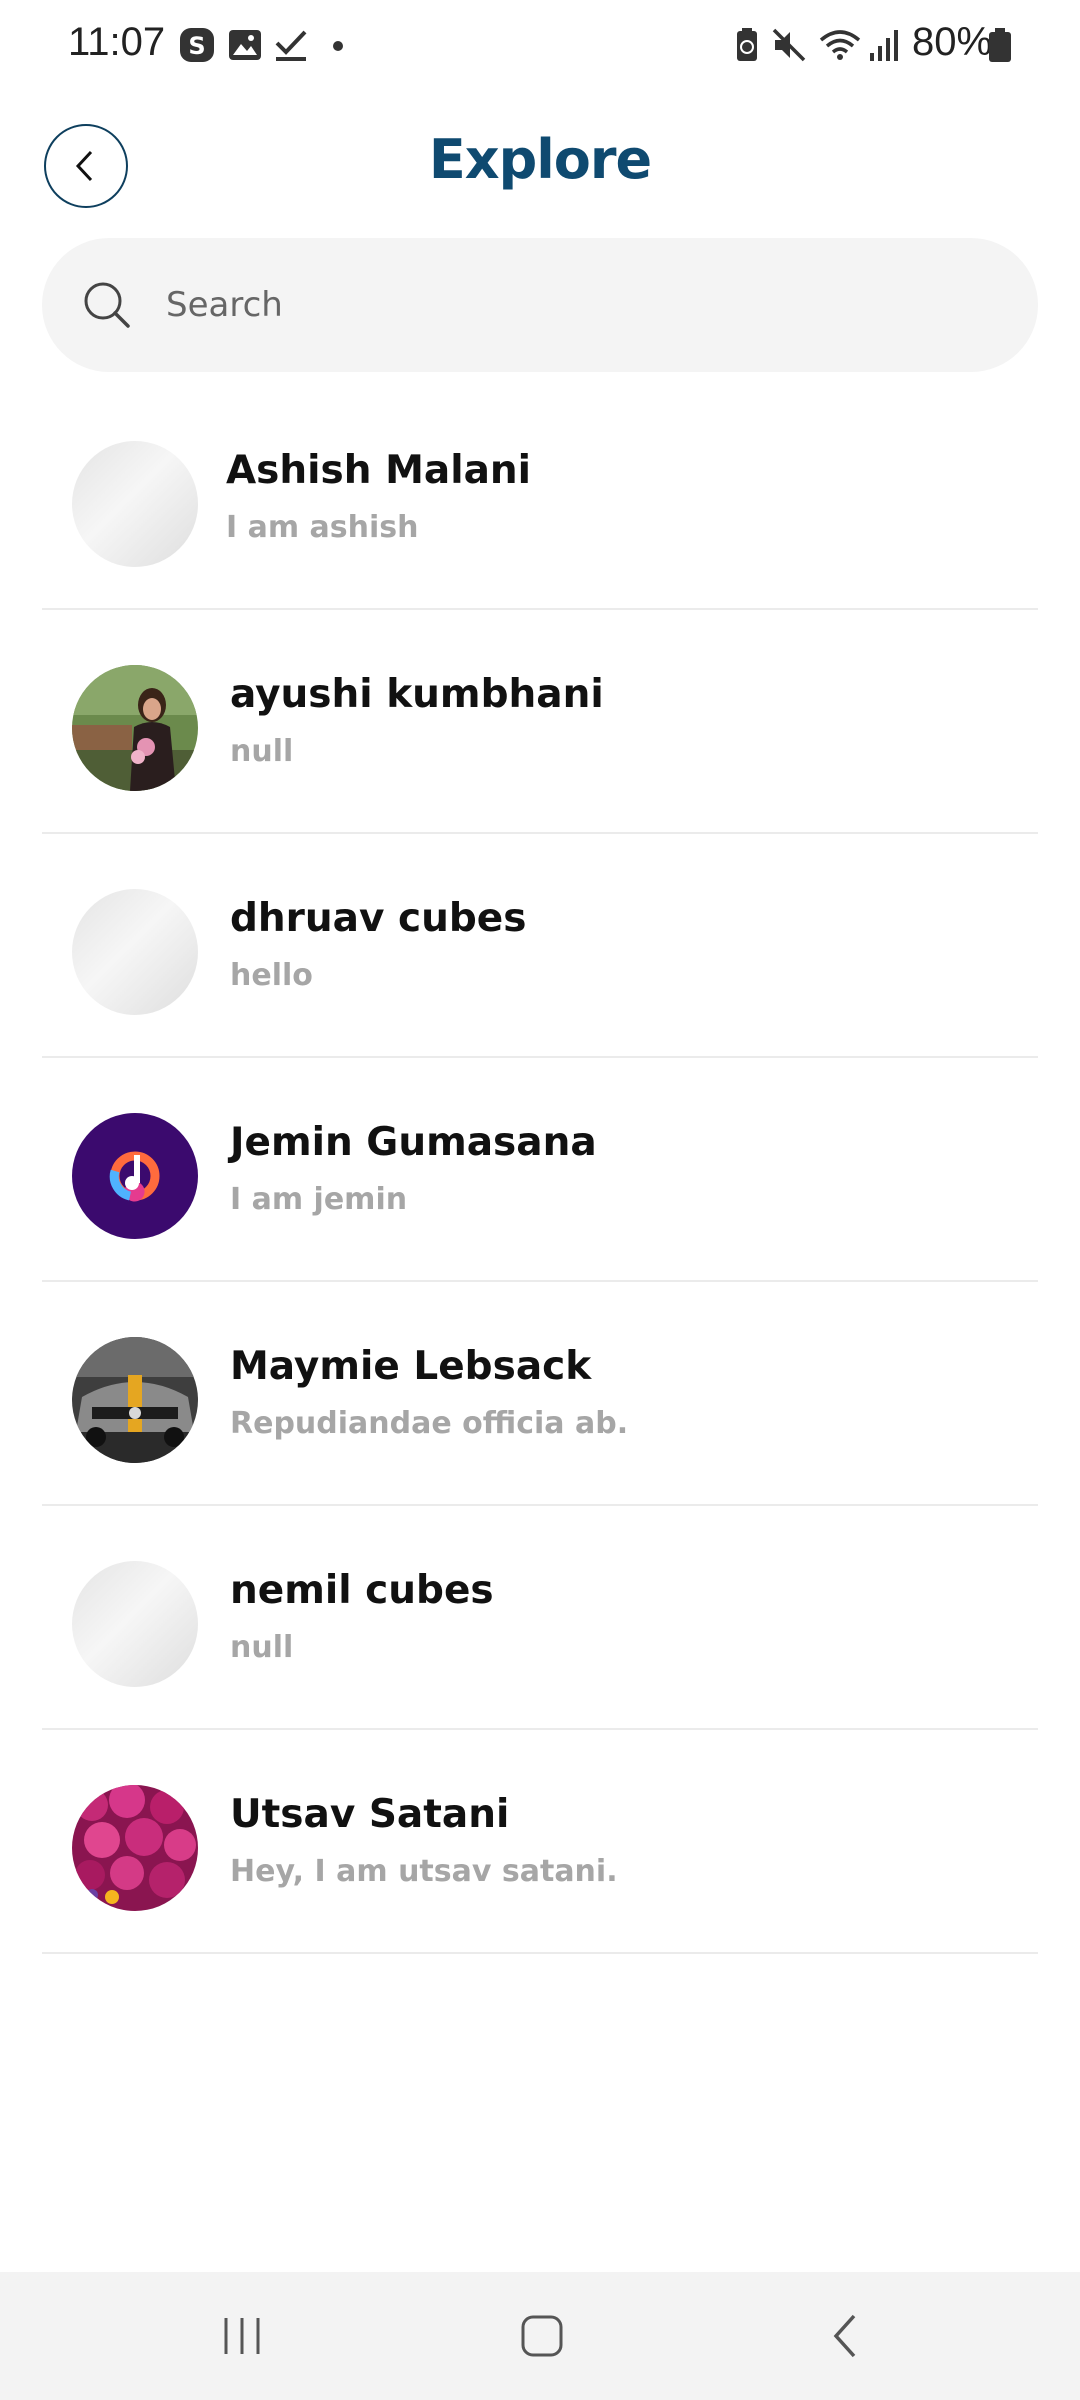  Describe the element at coordinates (840, 45) in the screenshot. I see `wifi-icon` at that location.